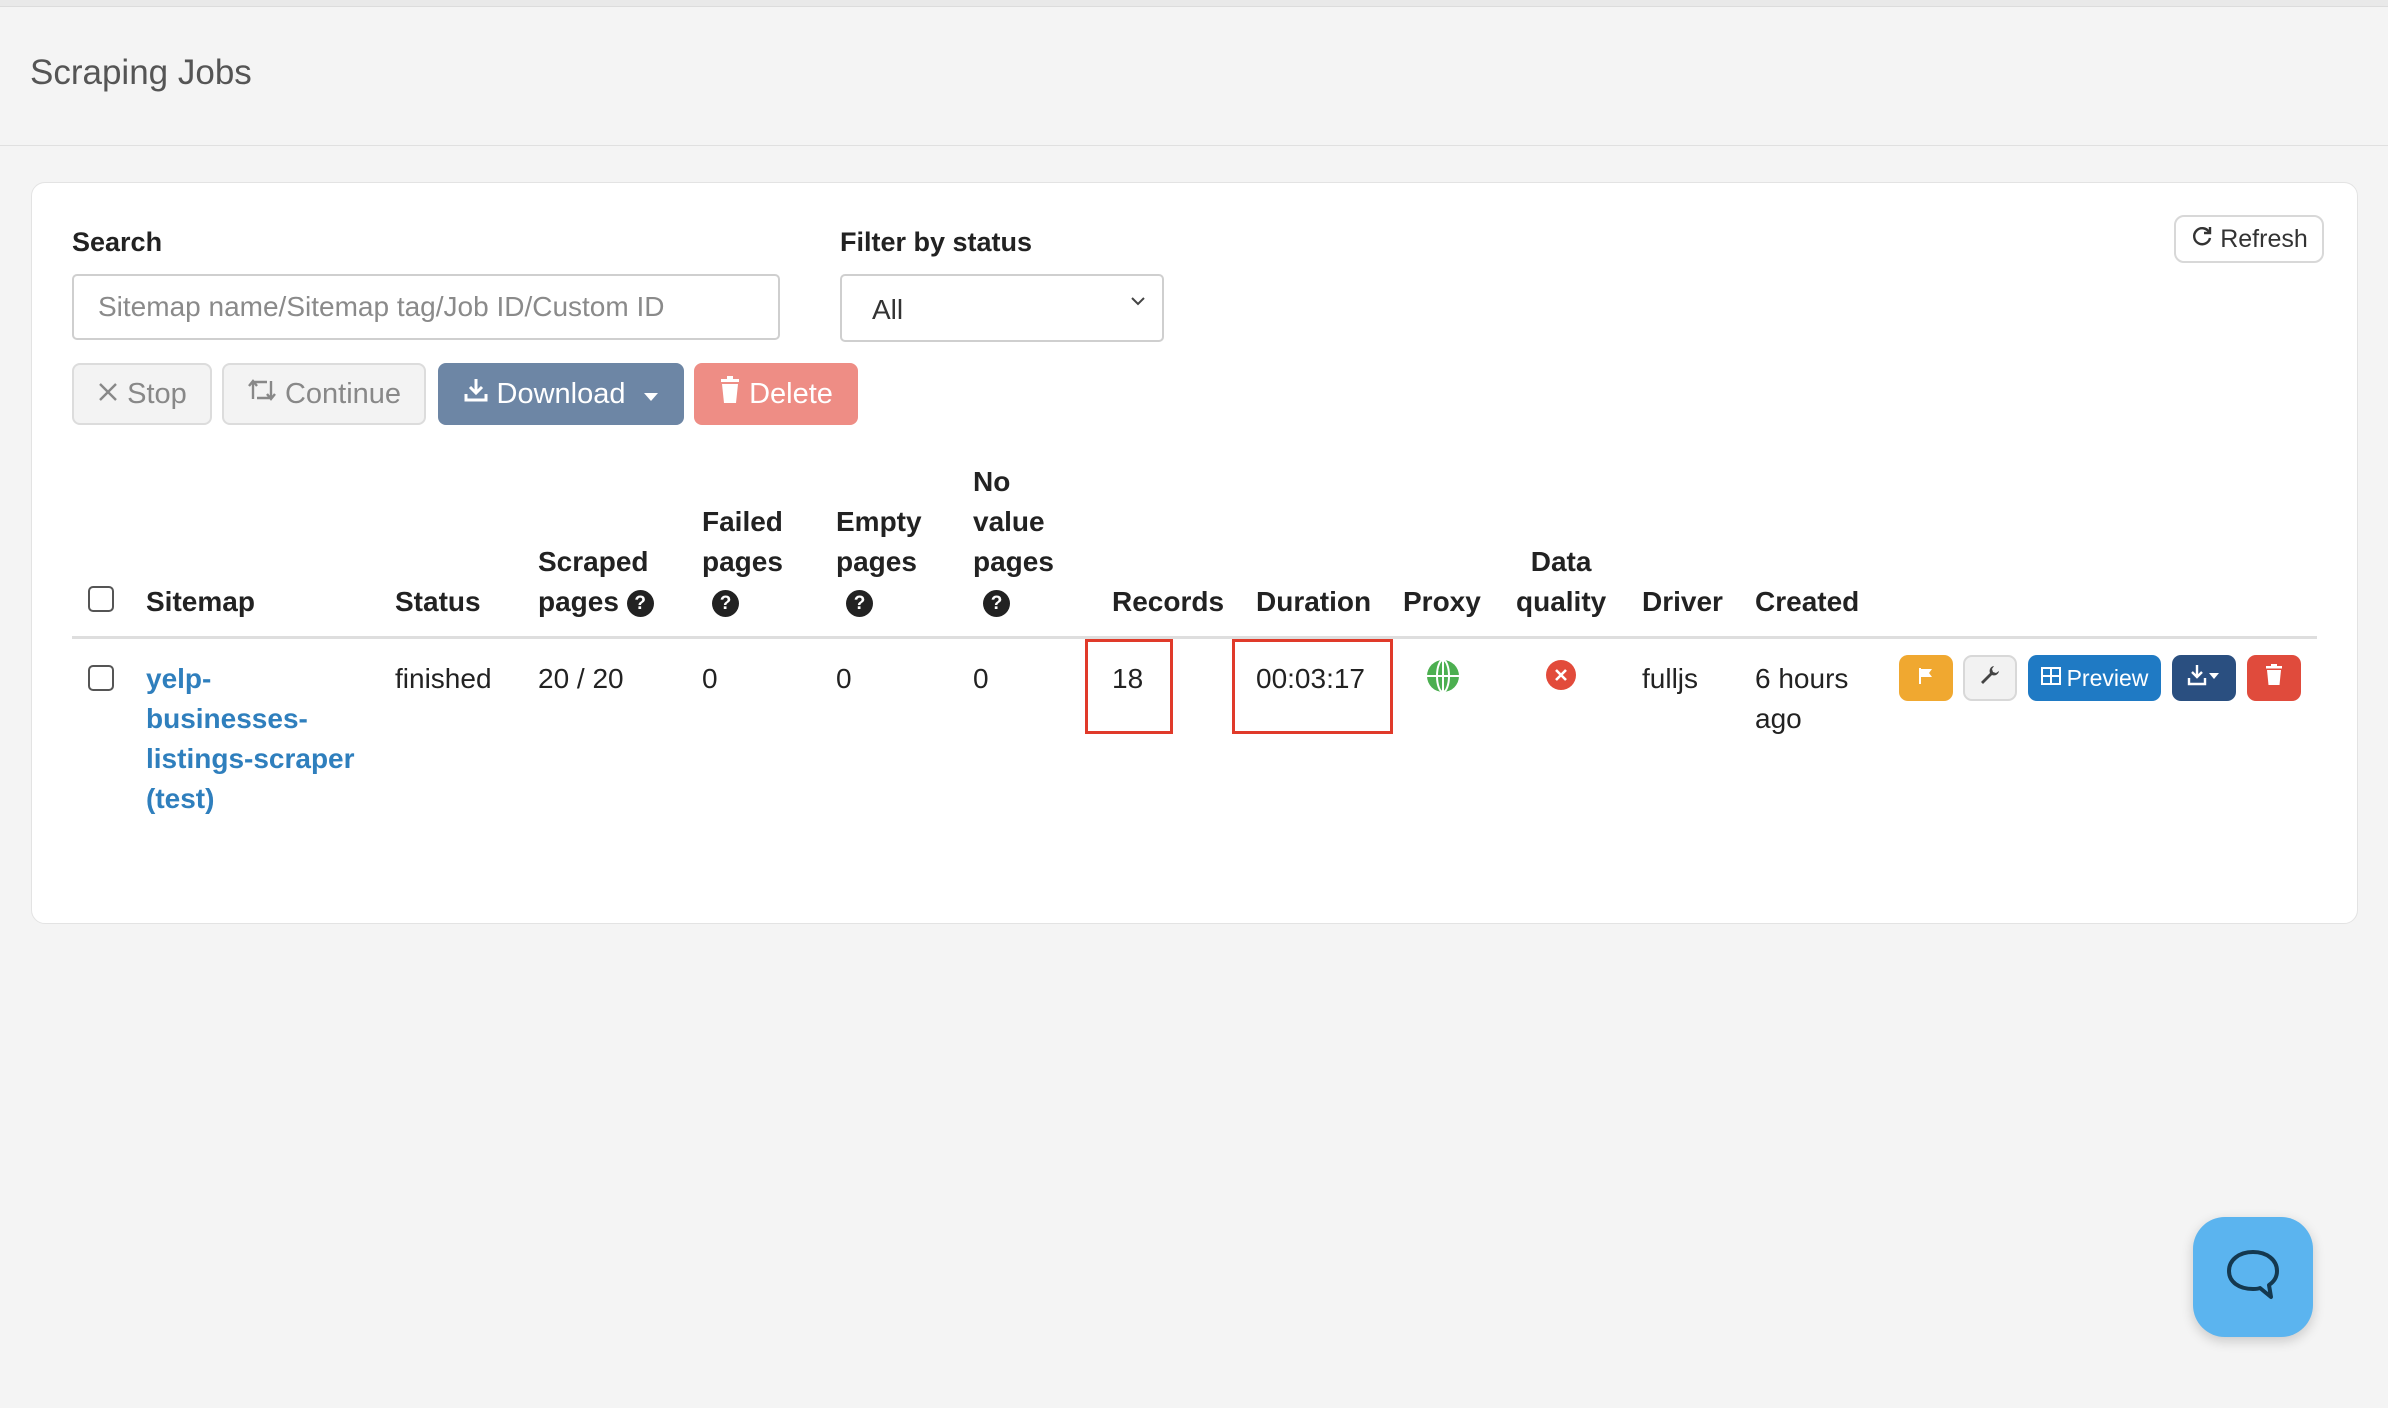  What do you see at coordinates (101, 599) in the screenshot?
I see `select-all-checkbox` at bounding box center [101, 599].